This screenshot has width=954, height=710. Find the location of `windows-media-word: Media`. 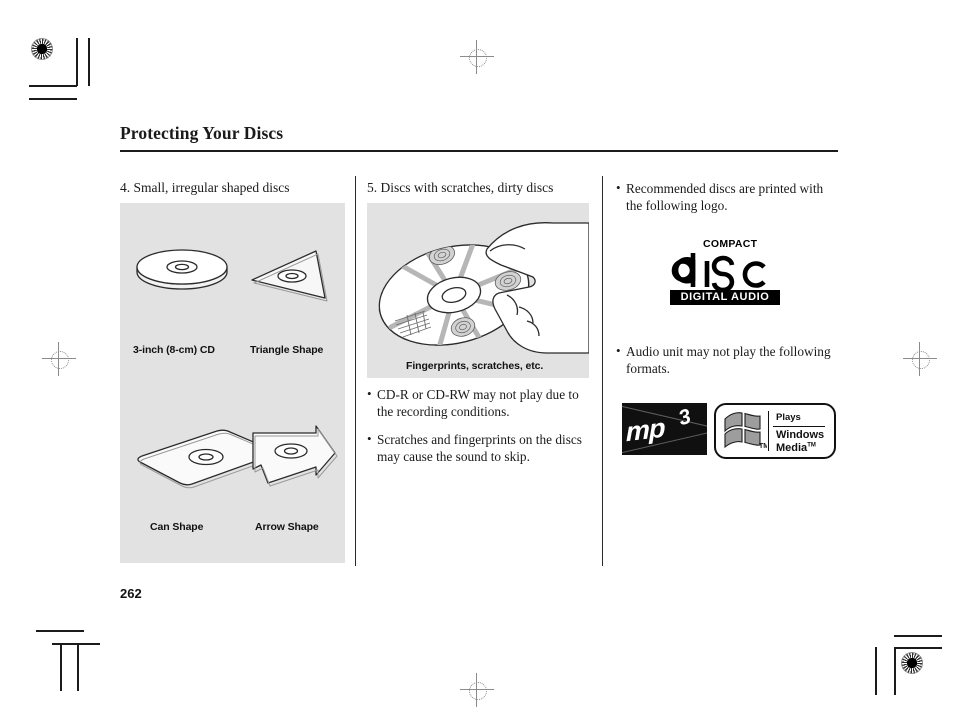

windows-media-word: Media is located at coordinates (792, 448).